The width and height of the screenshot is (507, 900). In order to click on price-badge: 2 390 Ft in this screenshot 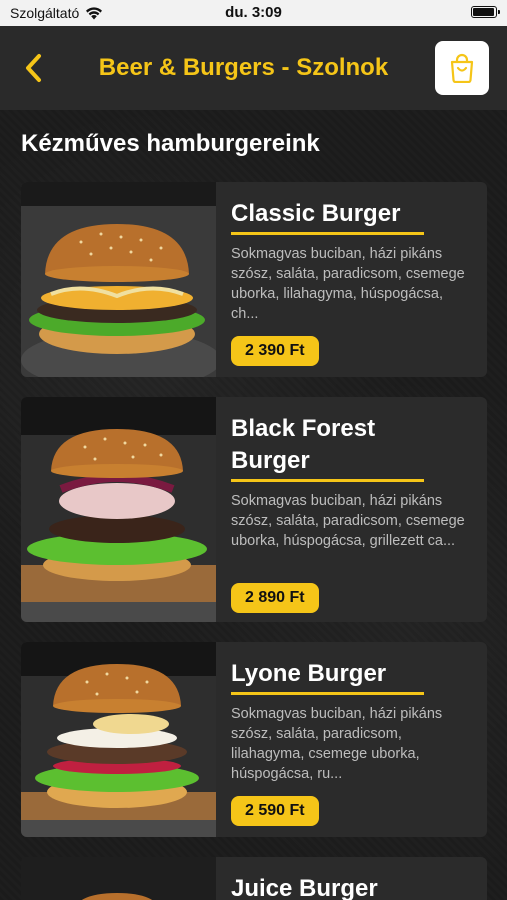, I will do `click(275, 351)`.